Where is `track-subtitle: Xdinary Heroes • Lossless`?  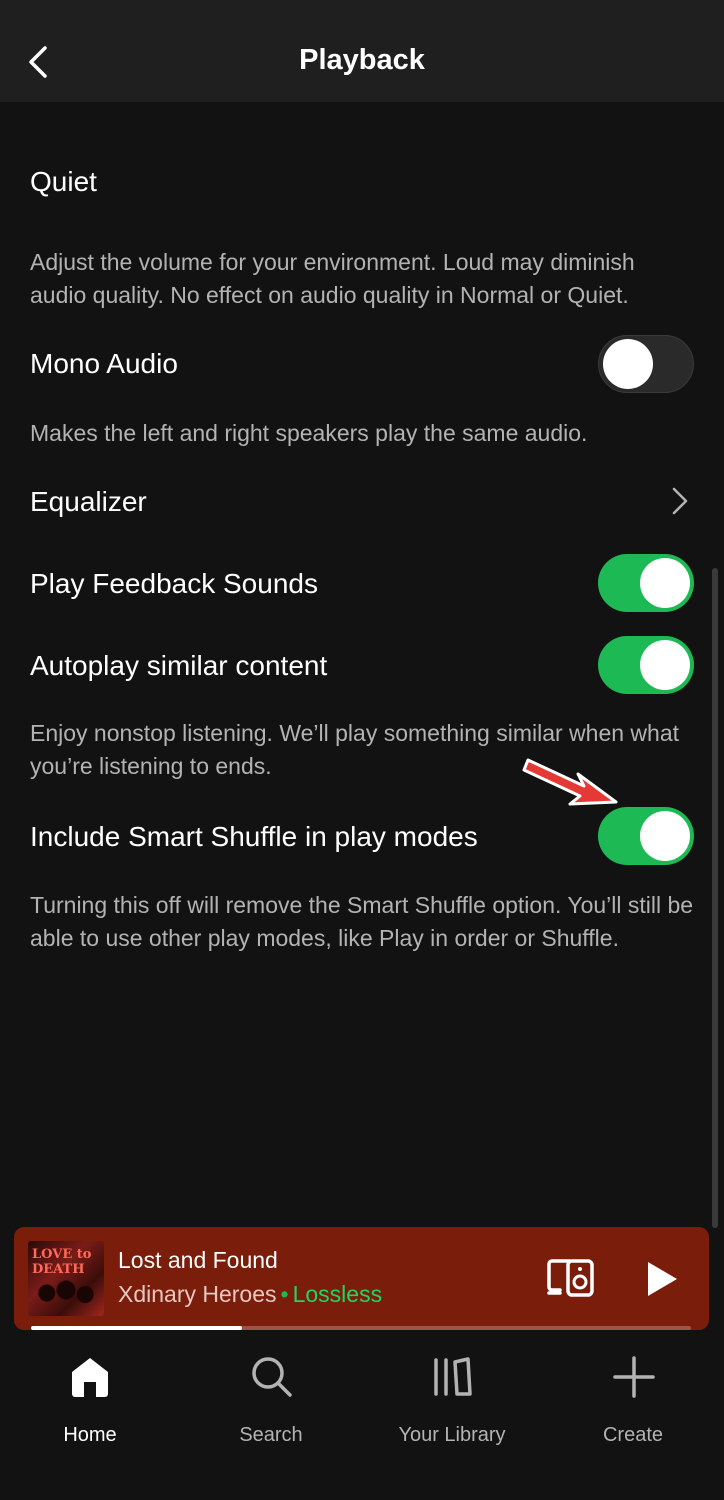 track-subtitle: Xdinary Heroes • Lossless is located at coordinates (250, 1294).